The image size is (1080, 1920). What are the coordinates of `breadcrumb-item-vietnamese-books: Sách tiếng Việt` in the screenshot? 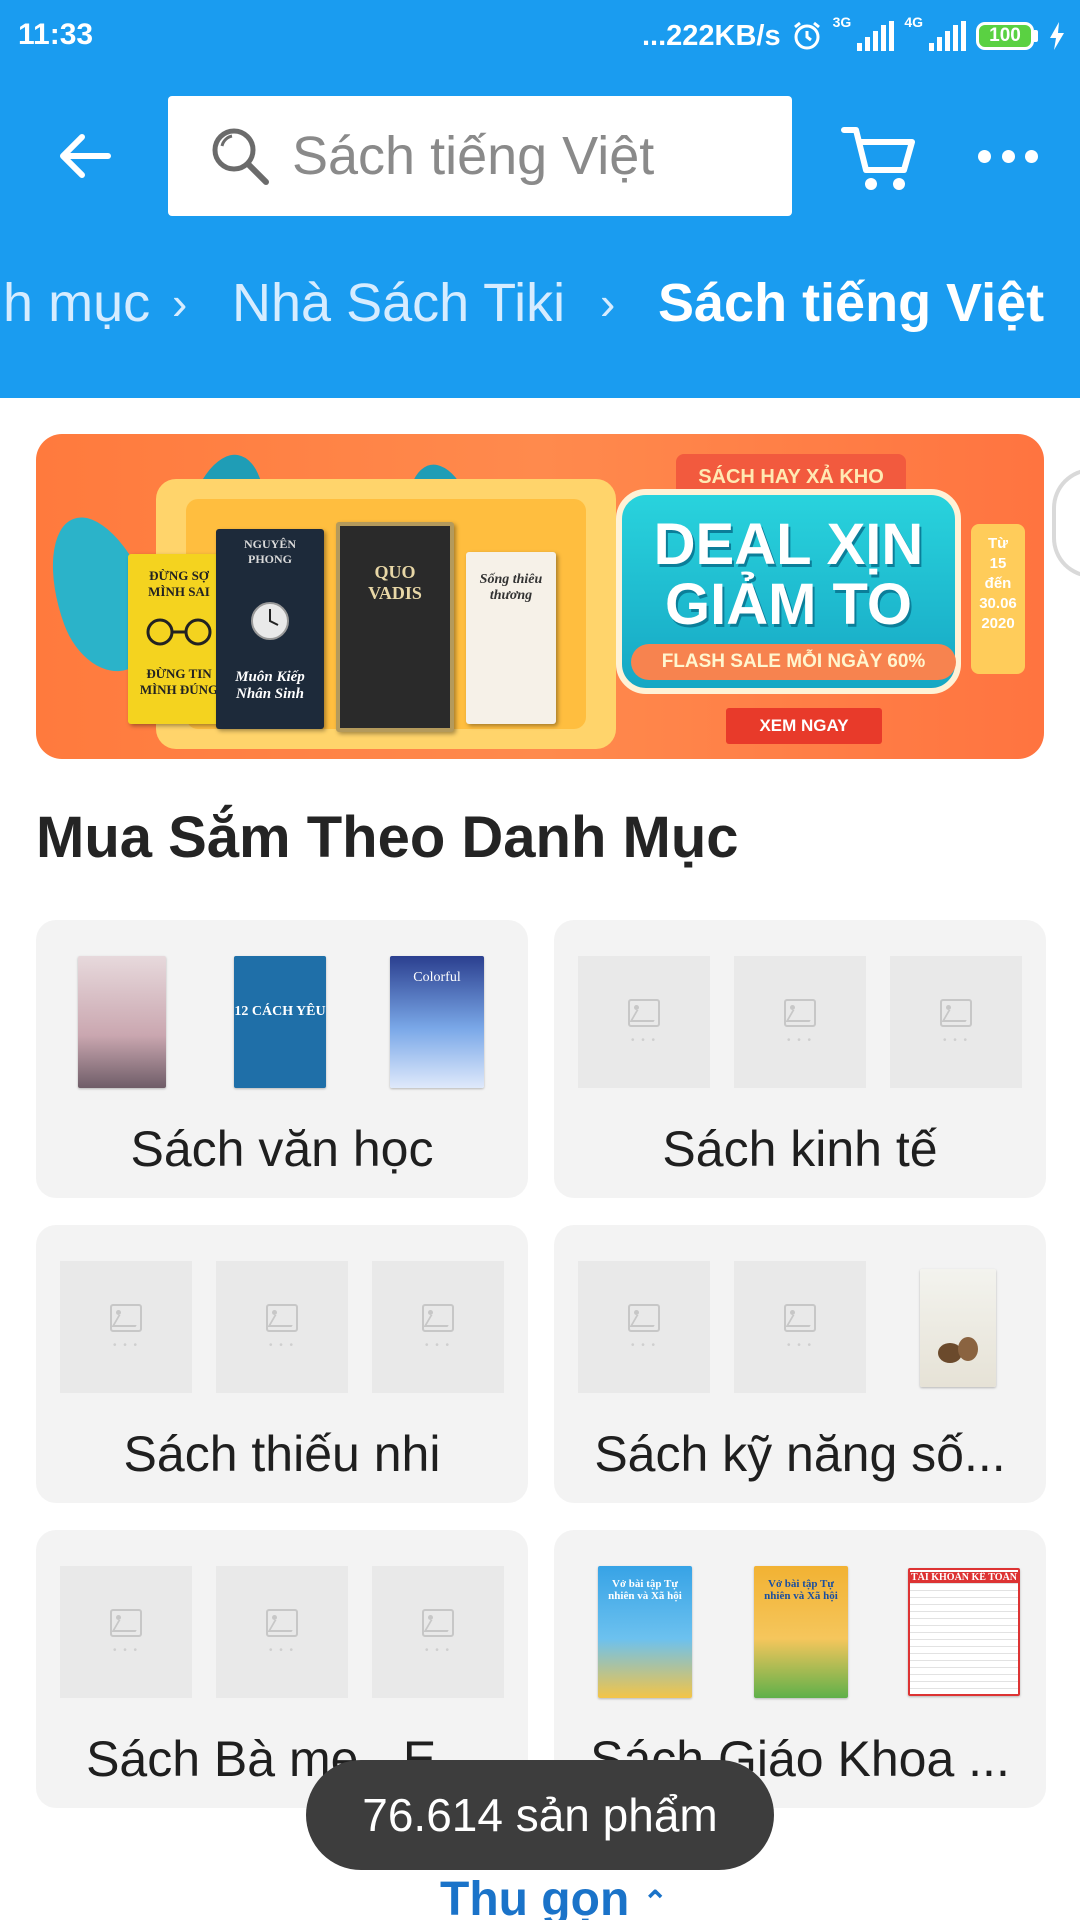 It's located at (851, 303).